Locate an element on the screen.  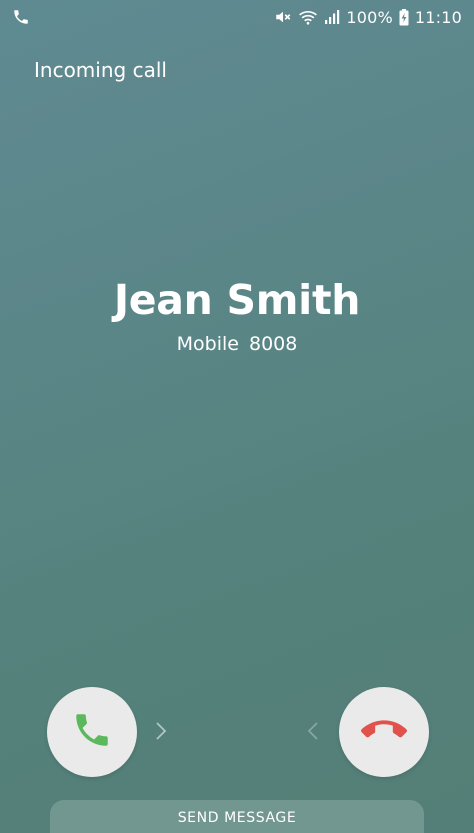
status-time: 11:10 is located at coordinates (438, 17).